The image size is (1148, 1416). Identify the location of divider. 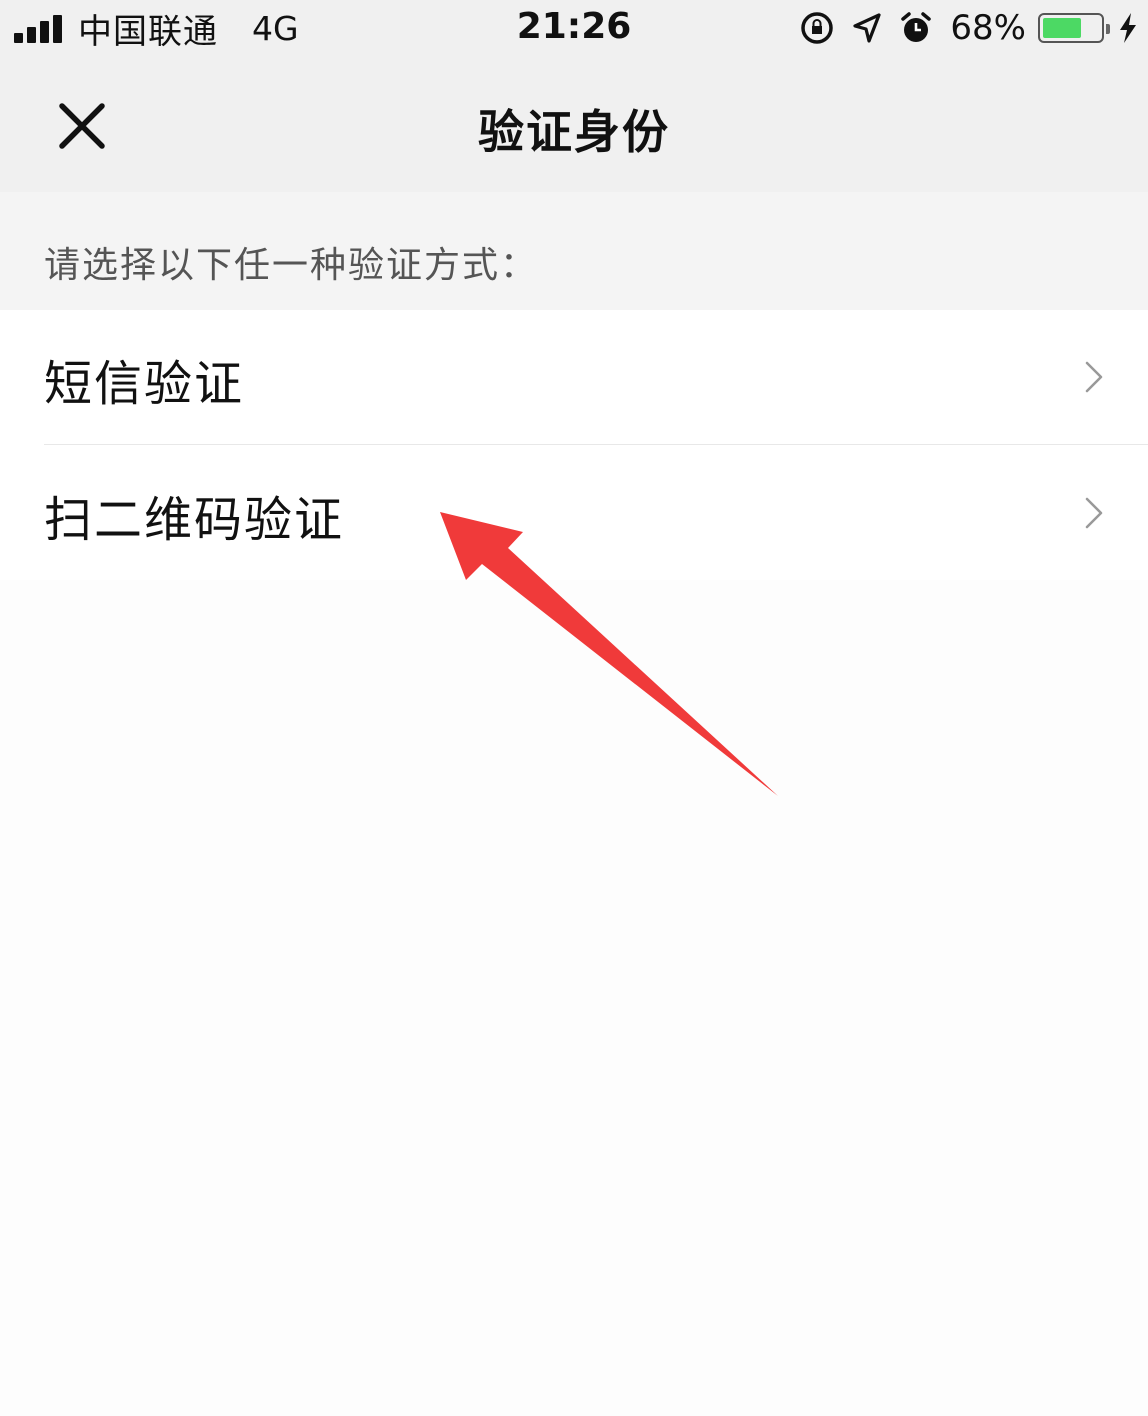
(596, 444).